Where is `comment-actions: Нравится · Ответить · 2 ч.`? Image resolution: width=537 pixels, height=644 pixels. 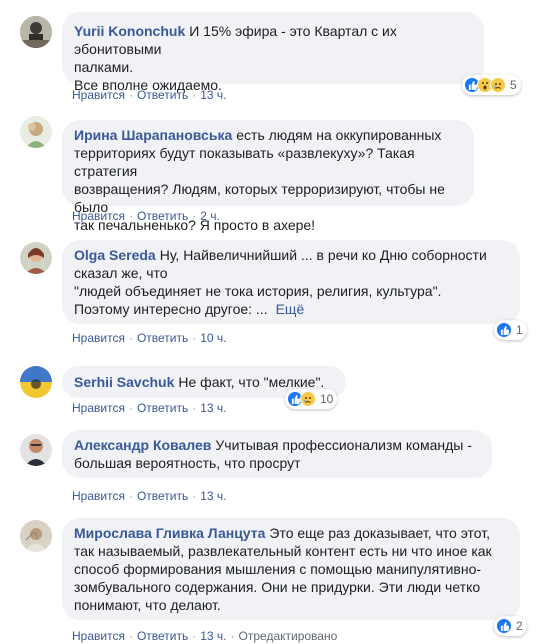
comment-actions: Нравится · Ответить · 2 ч. is located at coordinates (146, 216).